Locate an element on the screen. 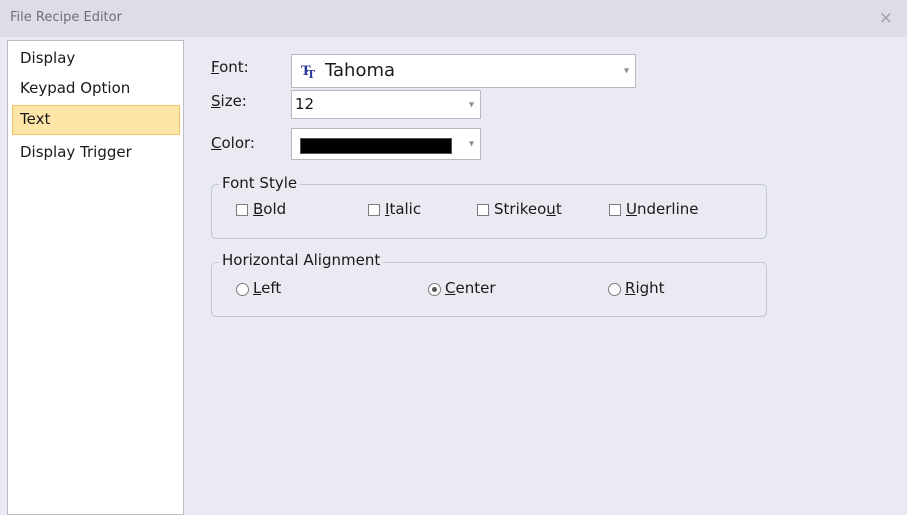  truetype-font-icon: T T is located at coordinates (308, 71).